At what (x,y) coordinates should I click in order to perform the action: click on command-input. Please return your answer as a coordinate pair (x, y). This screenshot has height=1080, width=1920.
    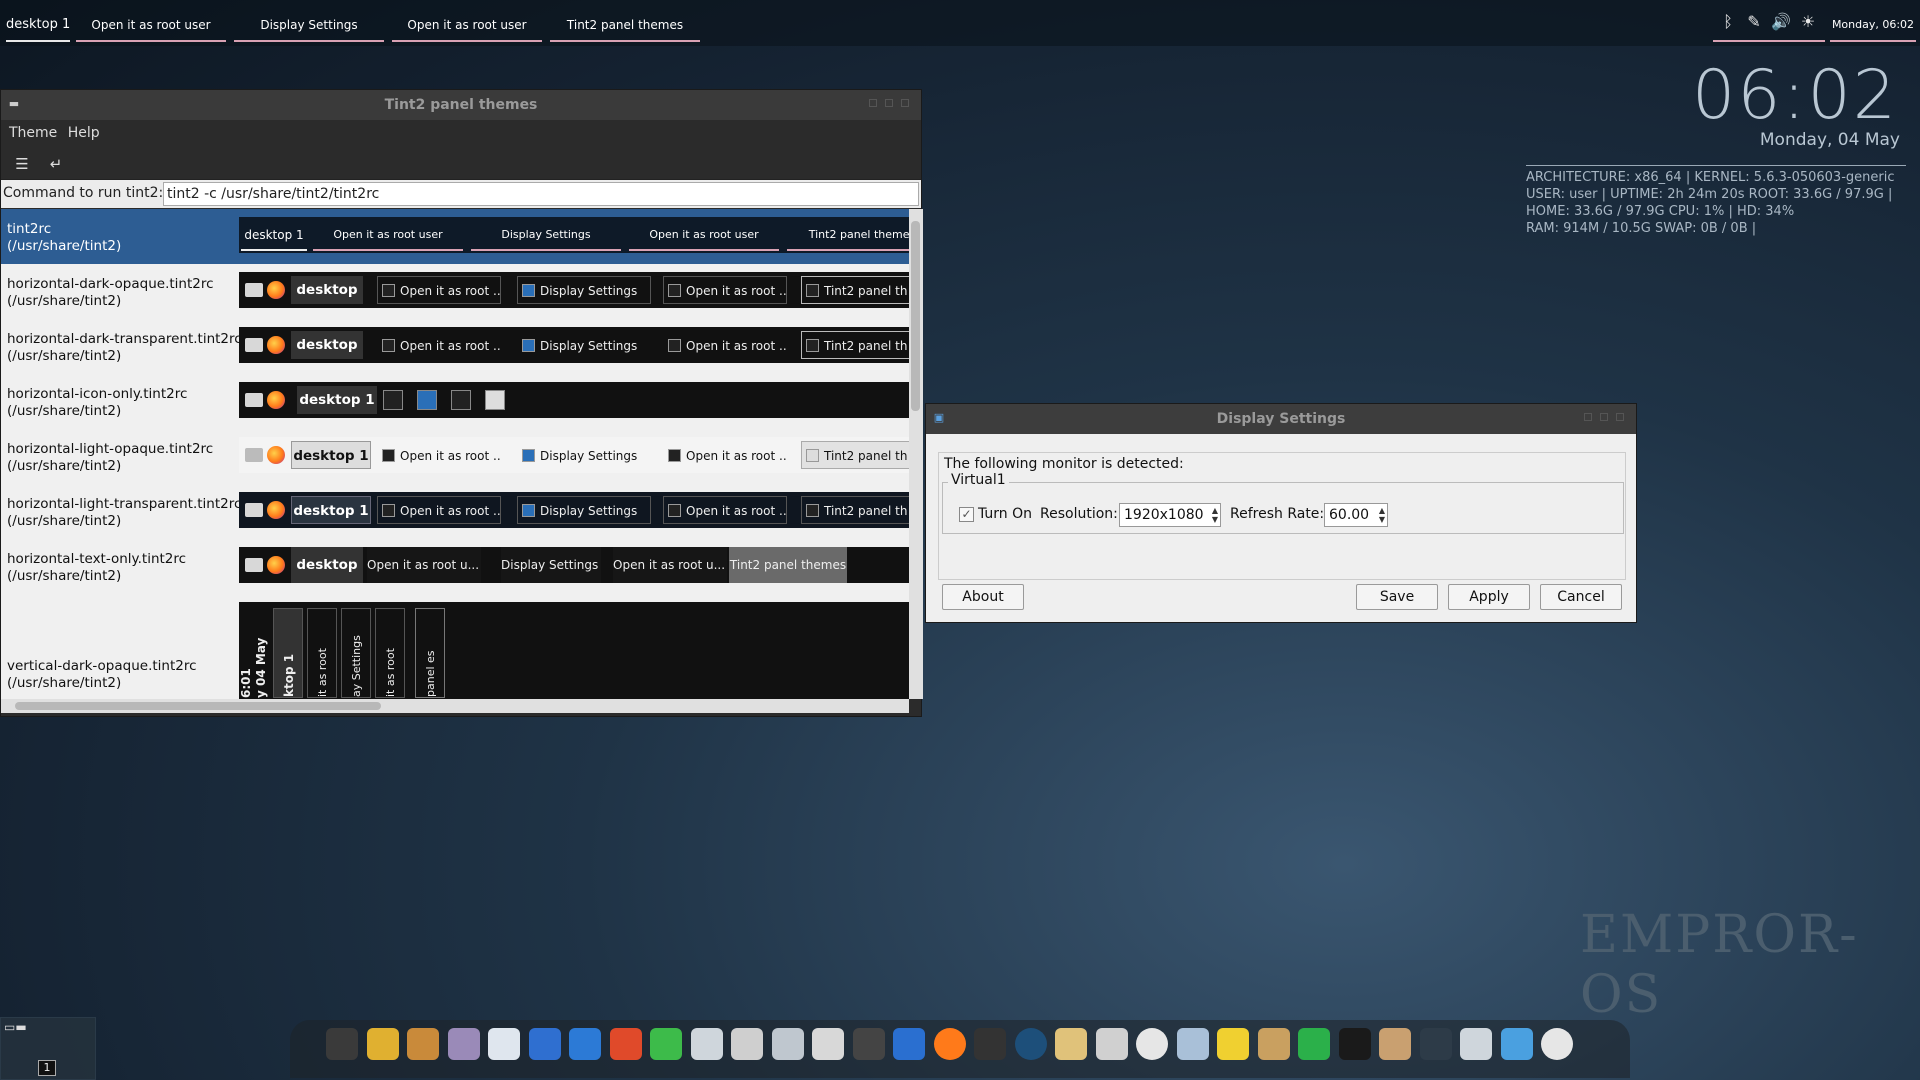
    Looking at the image, I should click on (541, 194).